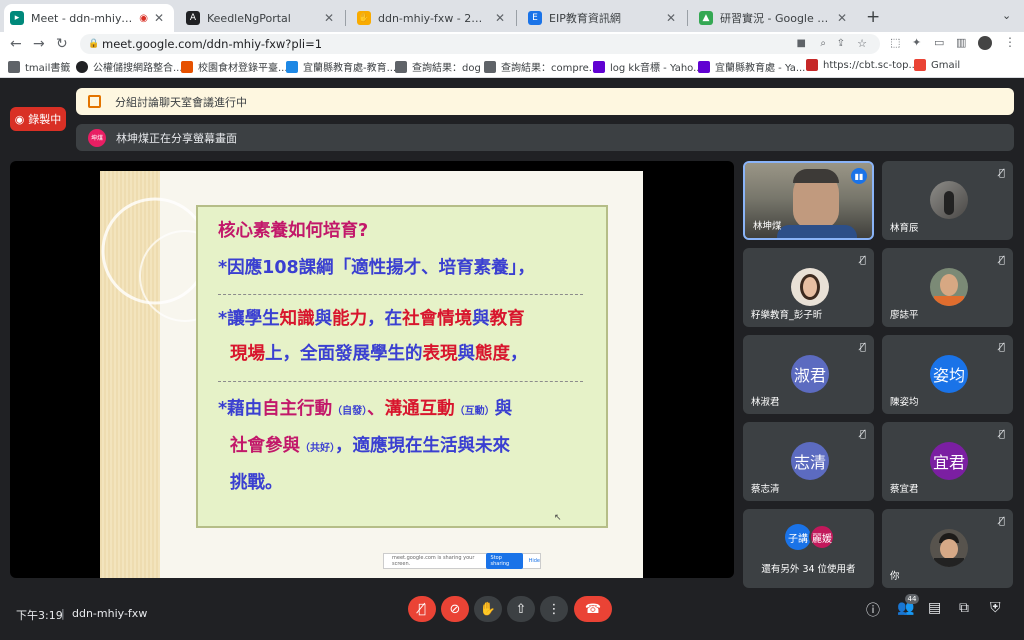 This screenshot has height=640, width=1024. What do you see at coordinates (873, 17) in the screenshot?
I see `new-tab-button: +` at bounding box center [873, 17].